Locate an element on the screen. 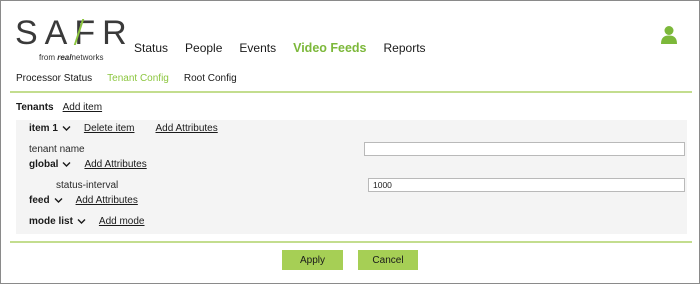  tenant-name-label: tenant name is located at coordinates (57, 149).